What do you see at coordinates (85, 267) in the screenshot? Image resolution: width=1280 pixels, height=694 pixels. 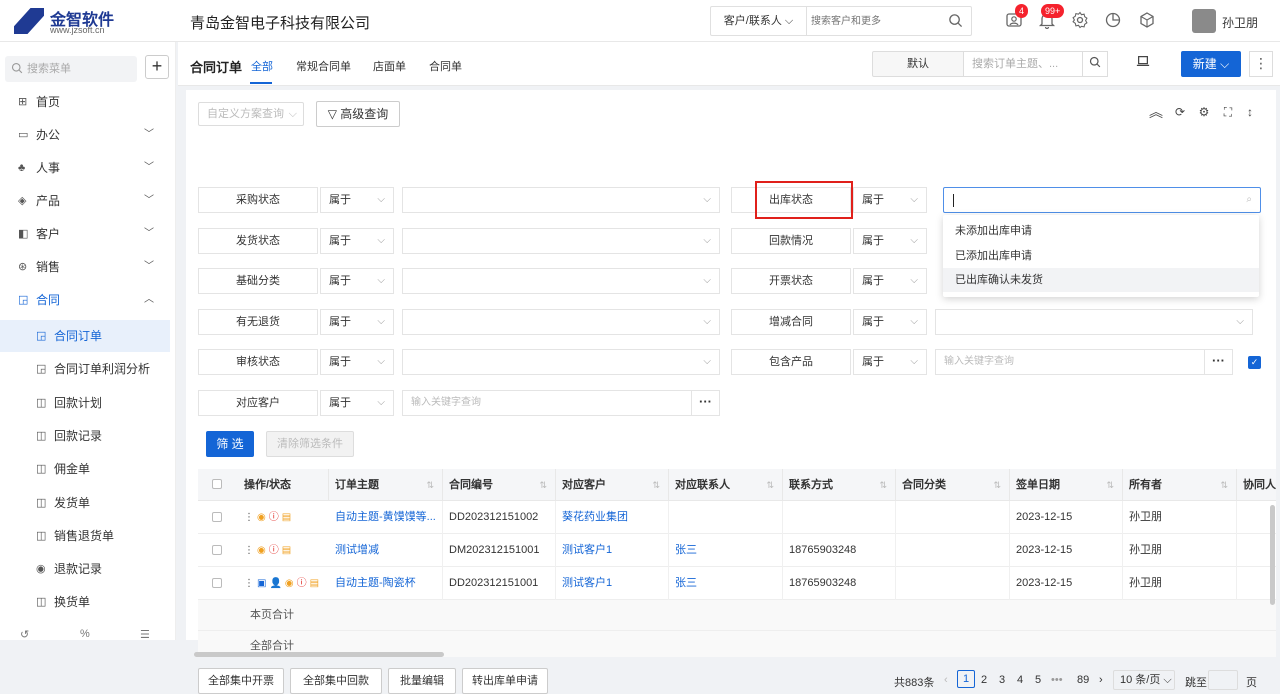 I see `sidebar-item: ⊛ 销售 ﹀` at bounding box center [85, 267].